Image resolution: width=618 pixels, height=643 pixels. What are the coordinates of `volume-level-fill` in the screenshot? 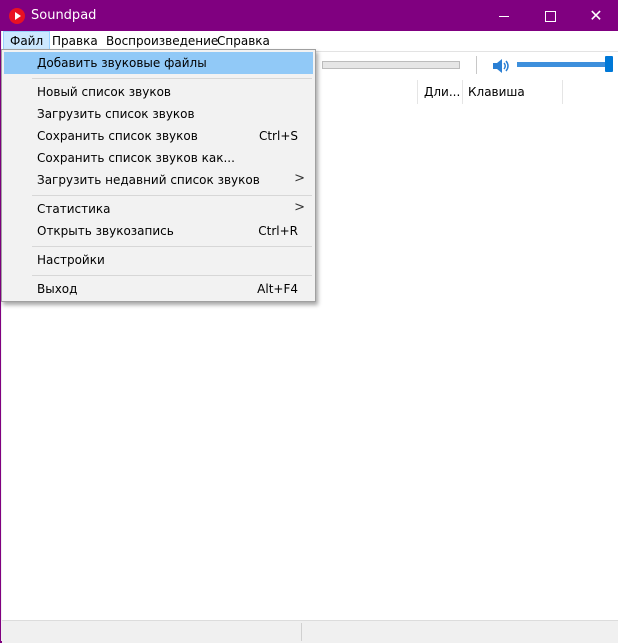 It's located at (565, 64).